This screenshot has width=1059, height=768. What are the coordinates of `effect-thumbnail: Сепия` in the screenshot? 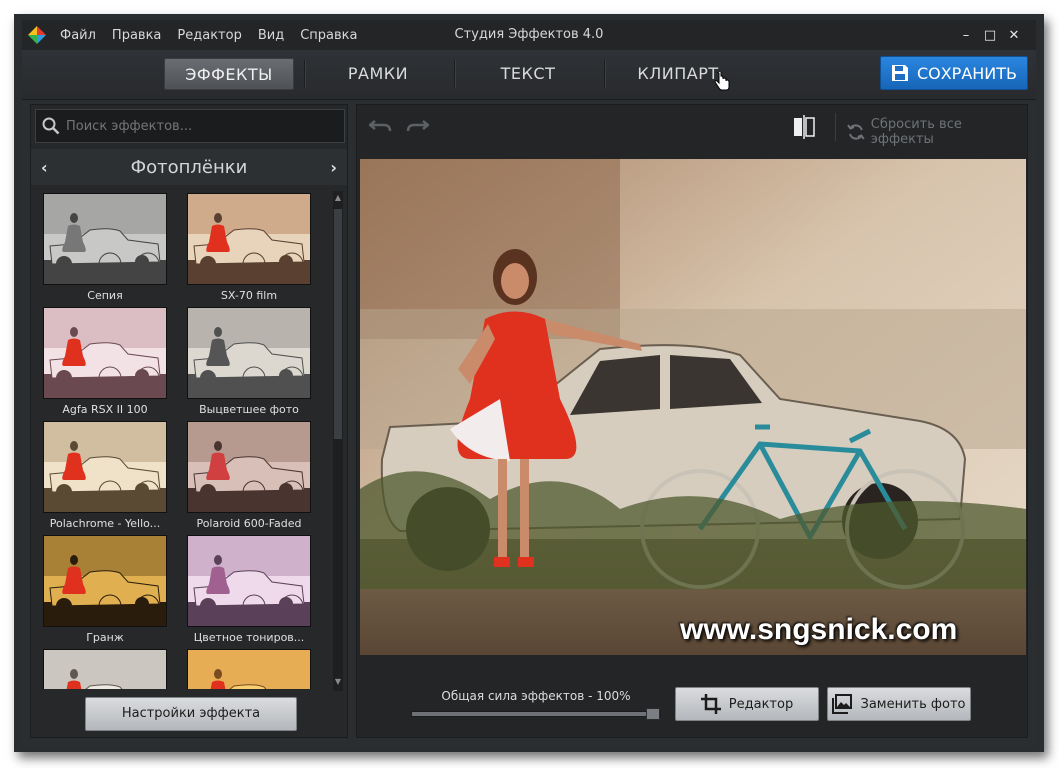 It's located at (105, 247).